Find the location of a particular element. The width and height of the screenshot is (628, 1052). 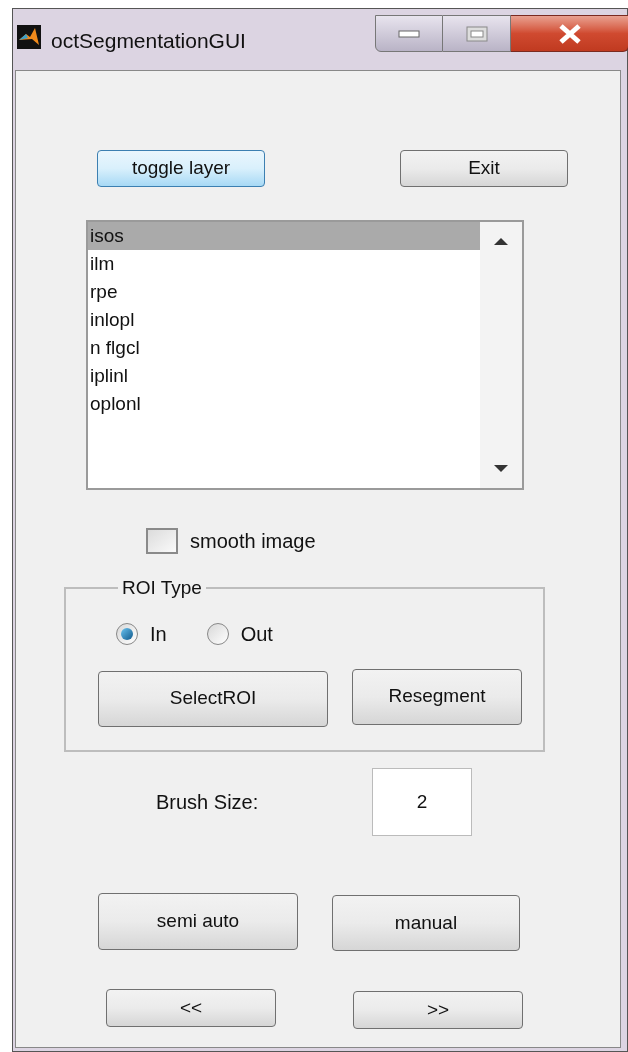

push-button: SelectROI is located at coordinates (213, 698).